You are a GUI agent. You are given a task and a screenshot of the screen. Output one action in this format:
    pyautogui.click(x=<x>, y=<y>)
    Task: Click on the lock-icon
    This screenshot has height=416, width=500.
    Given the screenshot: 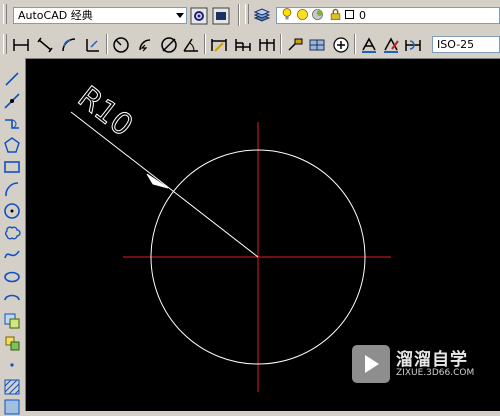 What is the action you would take?
    pyautogui.click(x=335, y=14)
    